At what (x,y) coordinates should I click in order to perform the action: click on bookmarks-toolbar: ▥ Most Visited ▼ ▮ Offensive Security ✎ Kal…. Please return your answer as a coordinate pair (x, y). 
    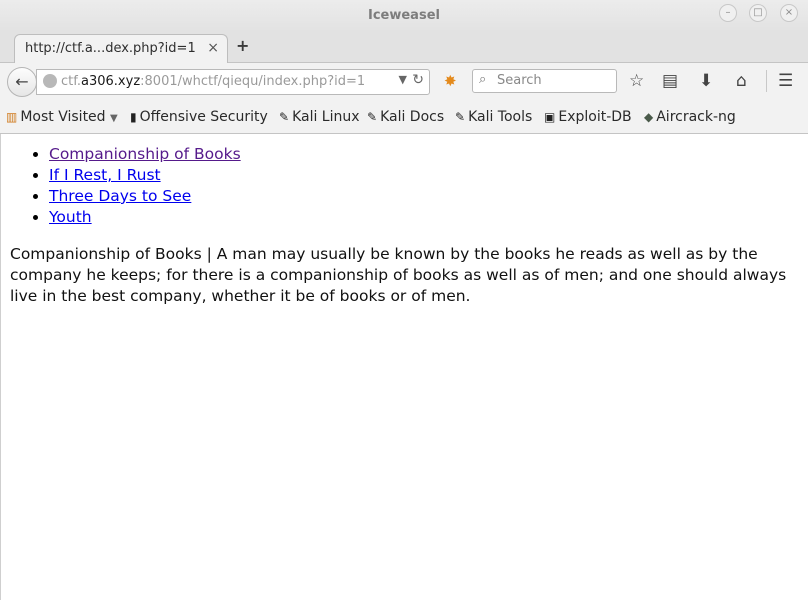
    Looking at the image, I should click on (404, 117).